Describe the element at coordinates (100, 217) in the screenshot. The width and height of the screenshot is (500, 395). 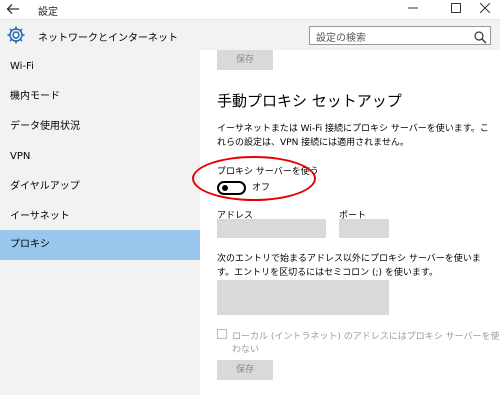
I see `sidebar-item-ethernet: イーサネット` at that location.